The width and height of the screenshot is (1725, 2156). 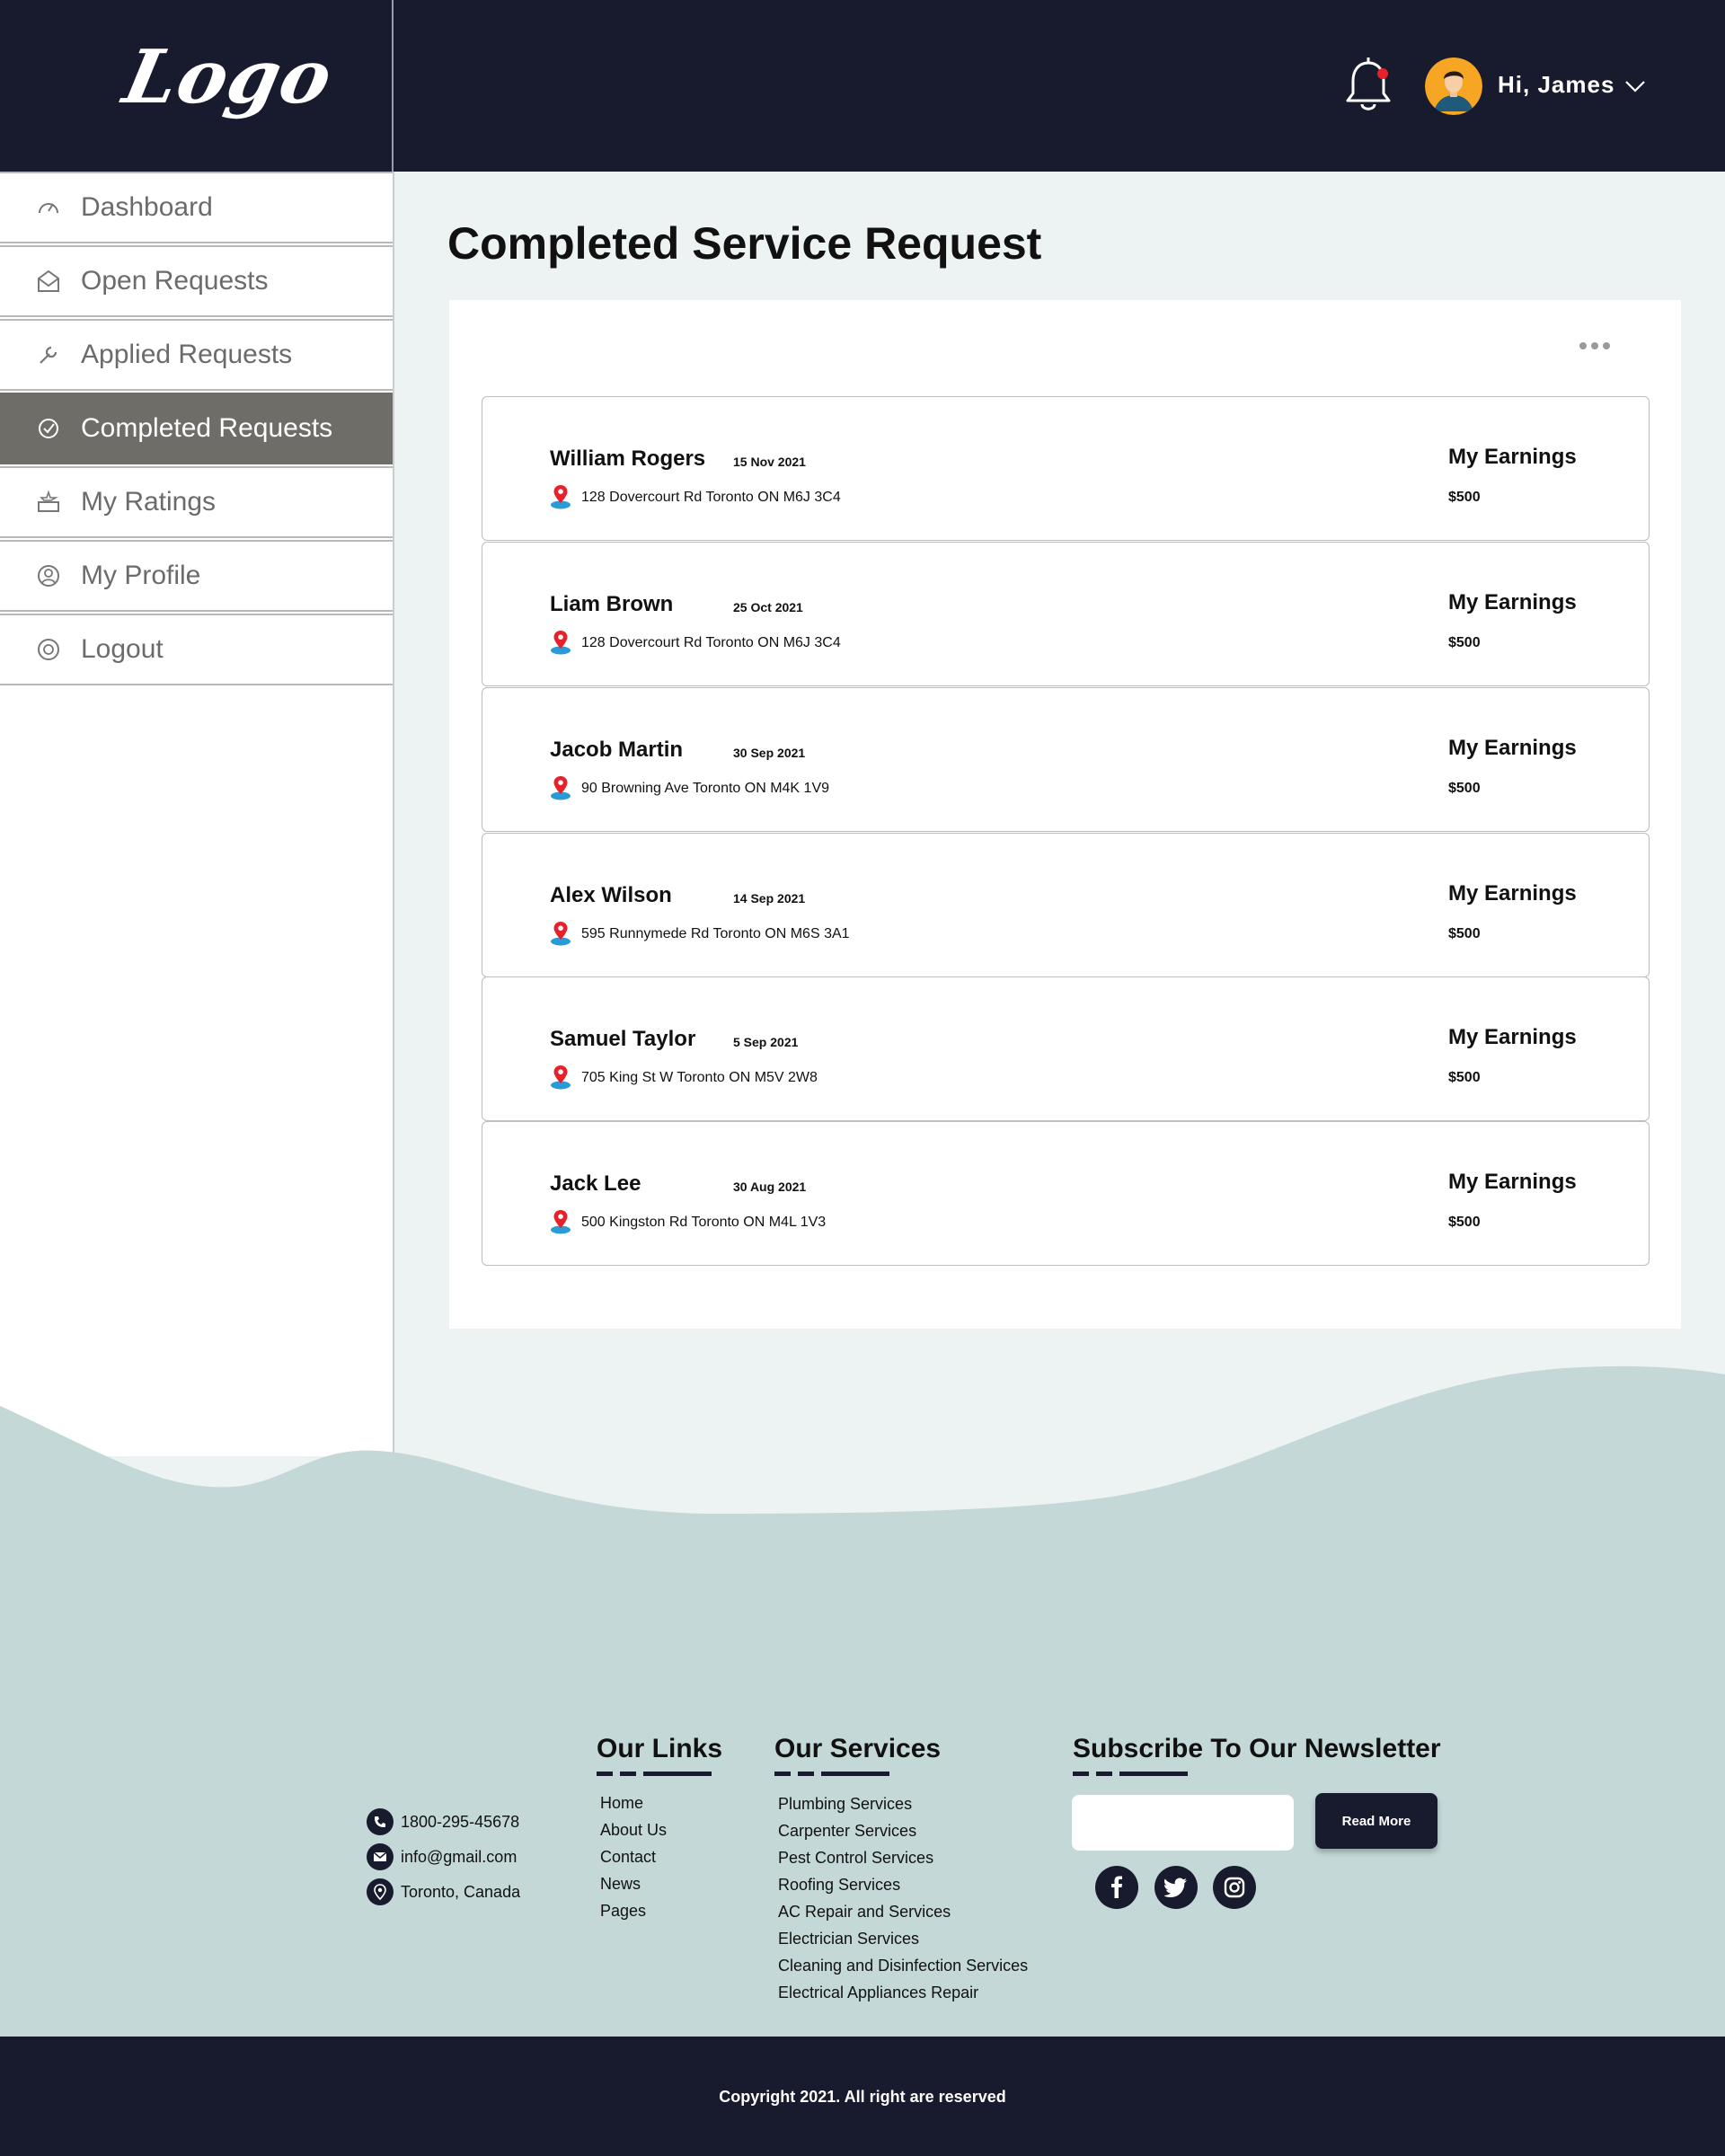 What do you see at coordinates (768, 607) in the screenshot?
I see `request-date: 25 Oct 2021` at bounding box center [768, 607].